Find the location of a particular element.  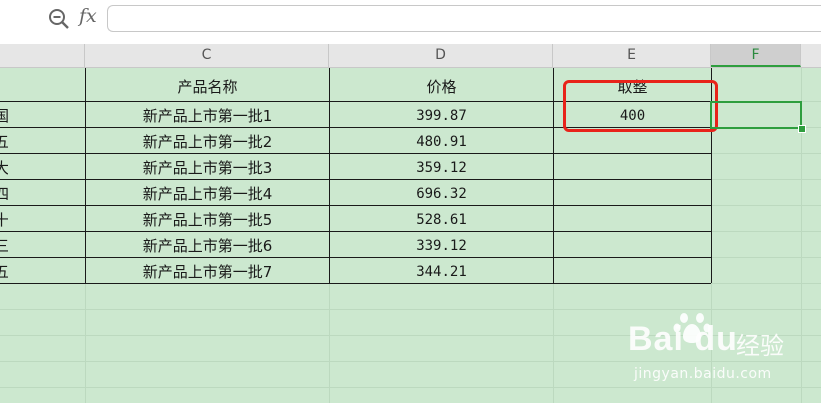

watermark-logo-text: Bai du is located at coordinates (683, 339).